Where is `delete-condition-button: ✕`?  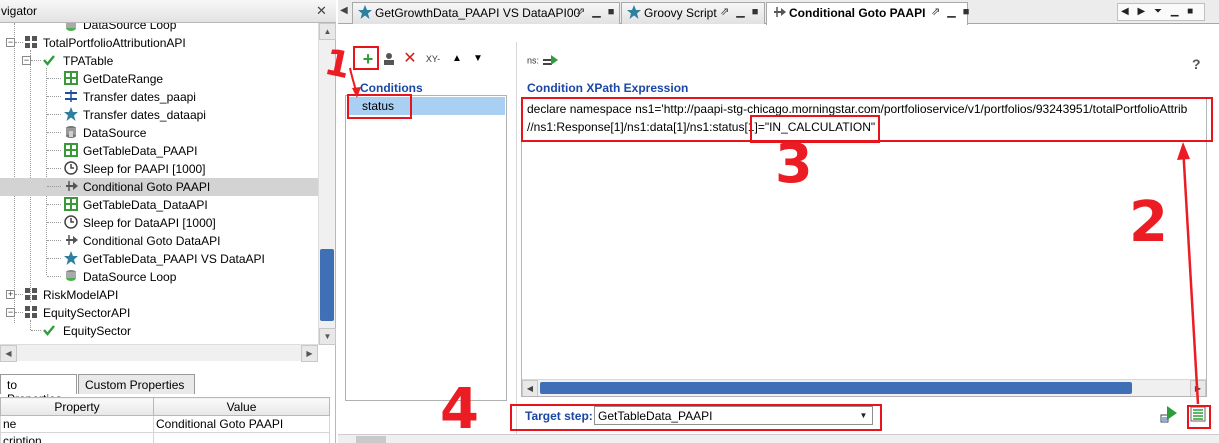
delete-condition-button: ✕ is located at coordinates (410, 59).